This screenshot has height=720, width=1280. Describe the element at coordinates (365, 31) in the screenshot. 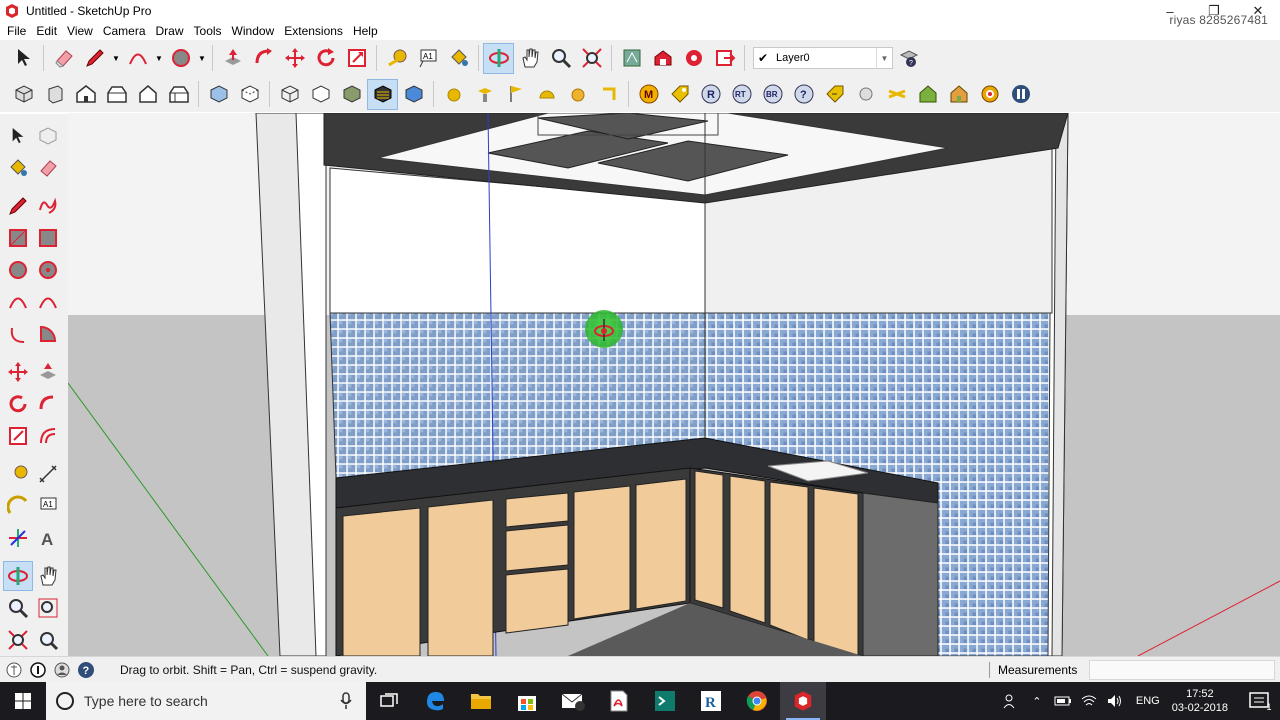

I see `menu-help: Help` at that location.